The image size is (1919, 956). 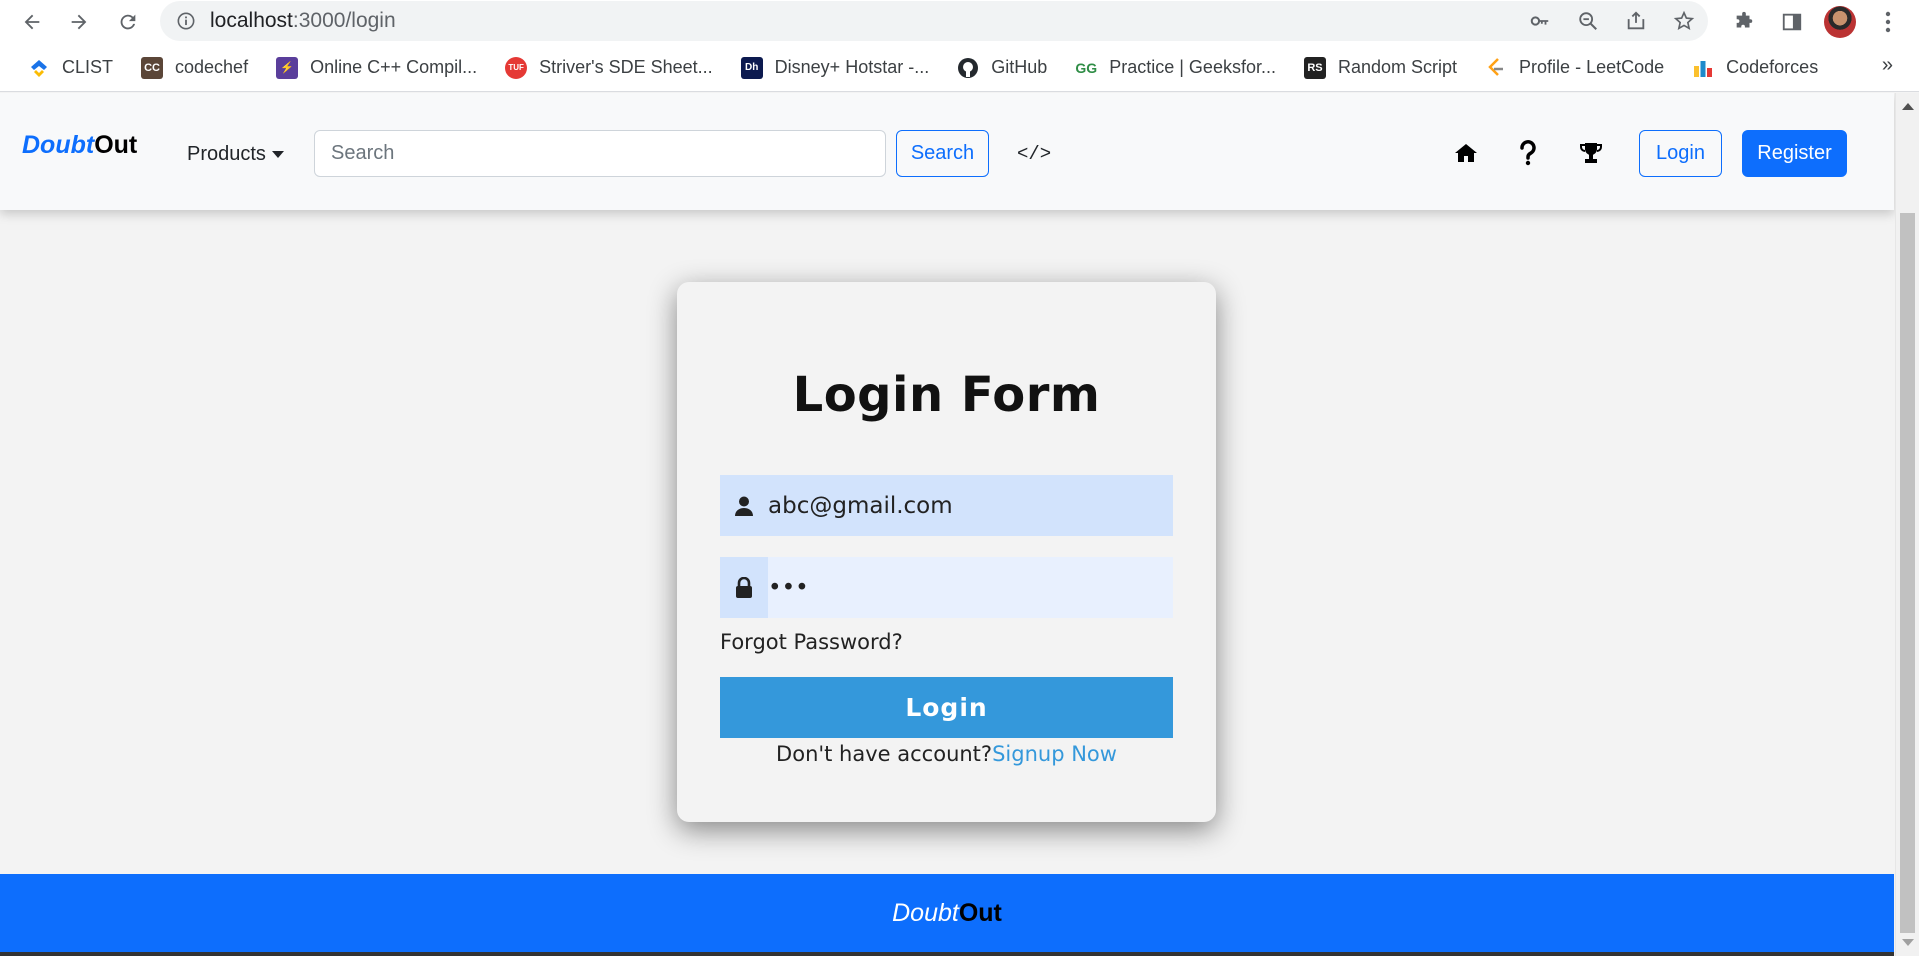 What do you see at coordinates (1086, 67) in the screenshot?
I see `gfg-icon: GG` at bounding box center [1086, 67].